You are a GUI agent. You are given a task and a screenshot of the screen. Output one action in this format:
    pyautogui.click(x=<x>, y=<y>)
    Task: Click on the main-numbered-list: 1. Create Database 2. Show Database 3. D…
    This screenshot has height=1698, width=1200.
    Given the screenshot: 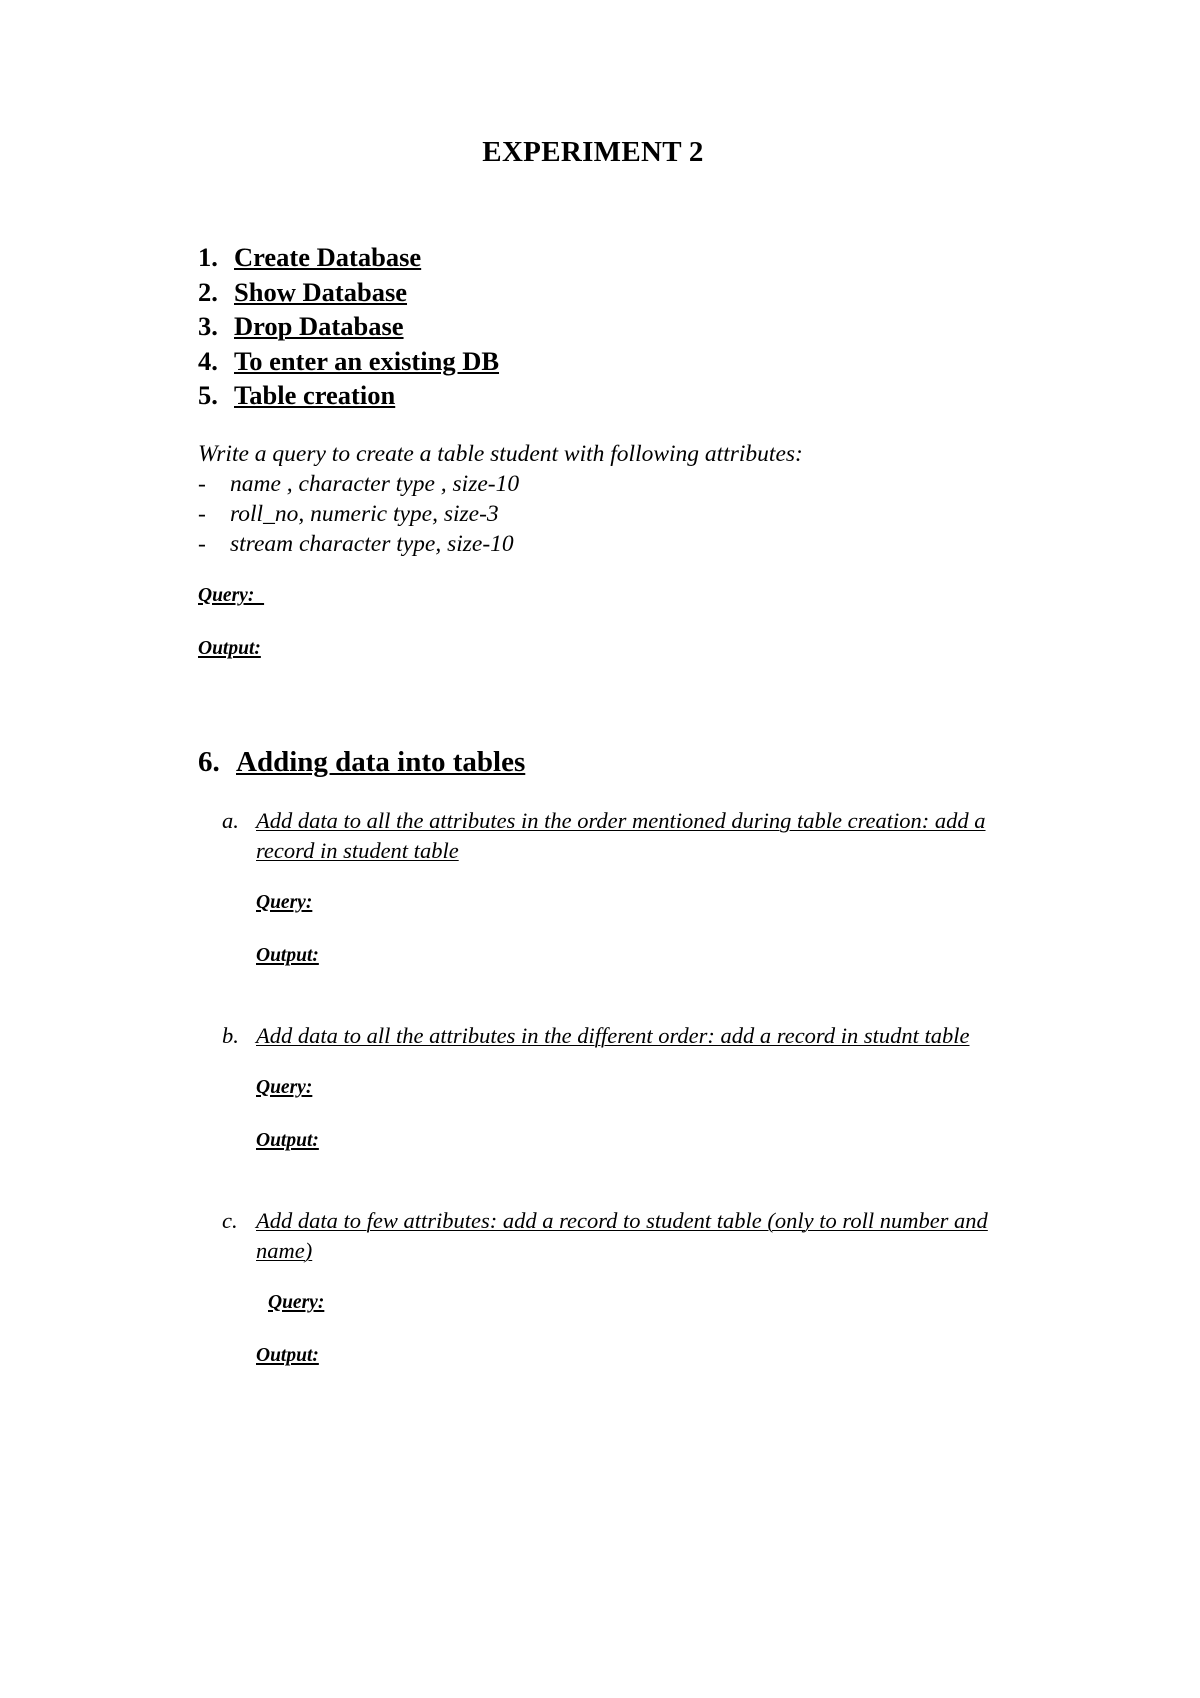 What is the action you would take?
    pyautogui.click(x=598, y=326)
    